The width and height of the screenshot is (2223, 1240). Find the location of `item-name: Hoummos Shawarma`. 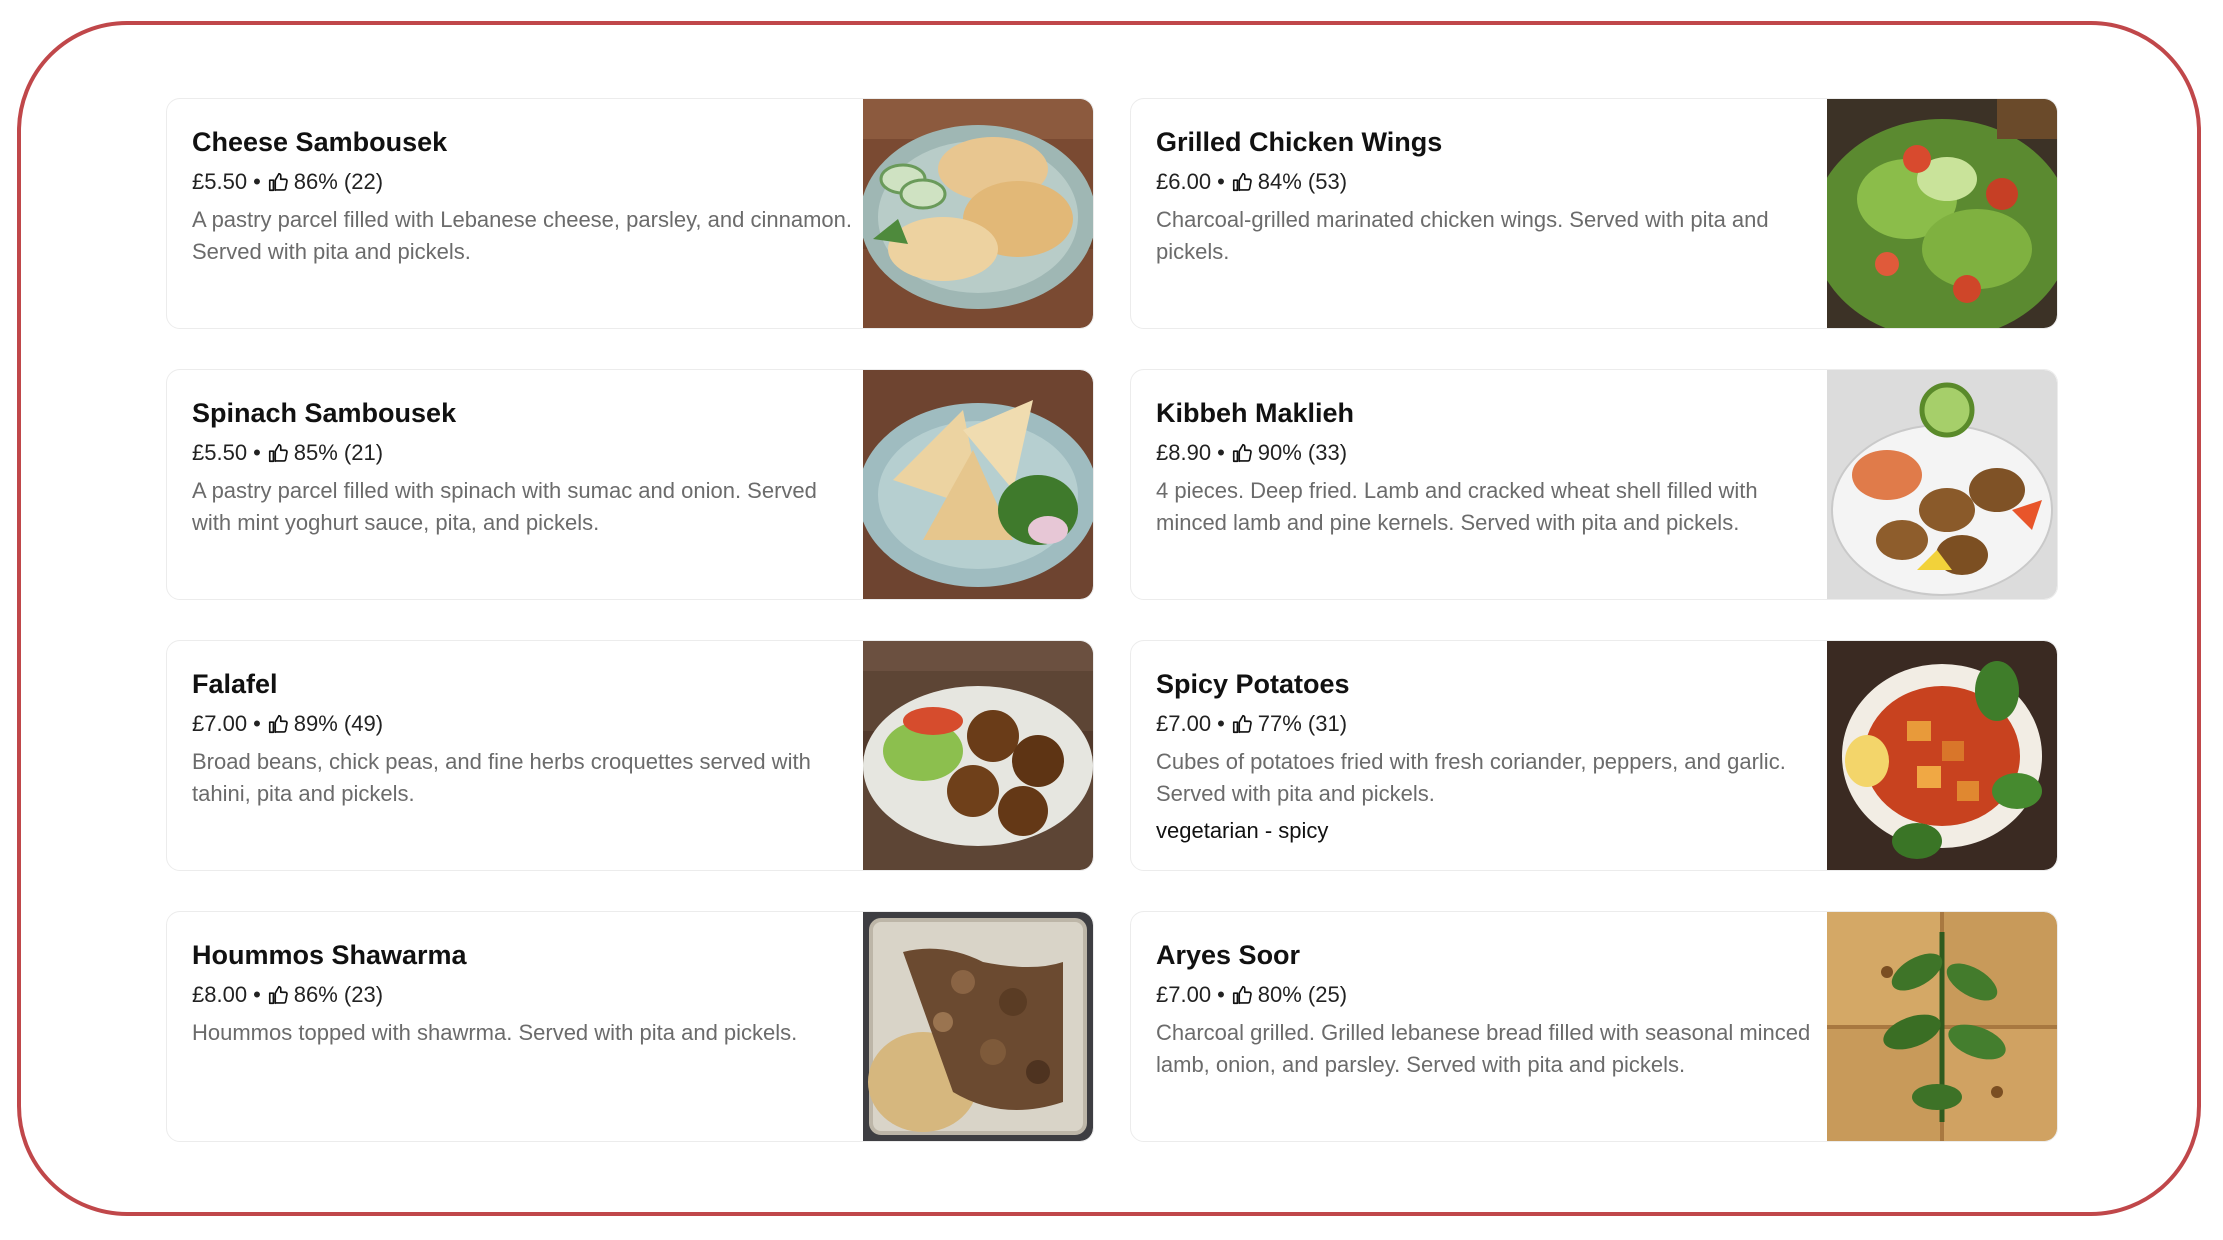

item-name: Hoummos Shawarma is located at coordinates (329, 955).